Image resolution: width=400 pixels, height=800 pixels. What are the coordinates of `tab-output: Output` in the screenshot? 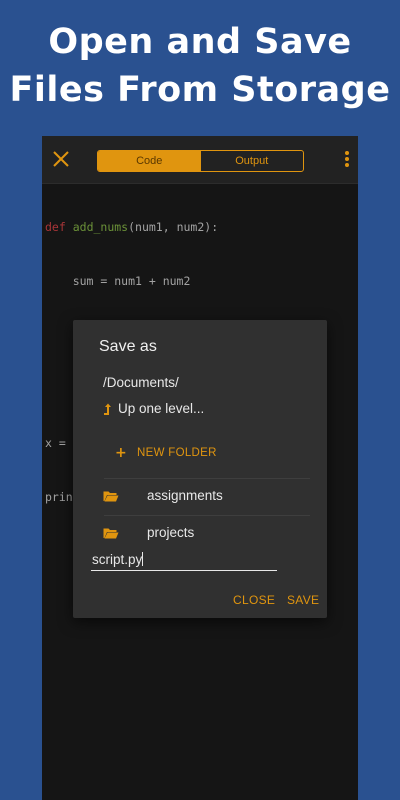 It's located at (252, 161).